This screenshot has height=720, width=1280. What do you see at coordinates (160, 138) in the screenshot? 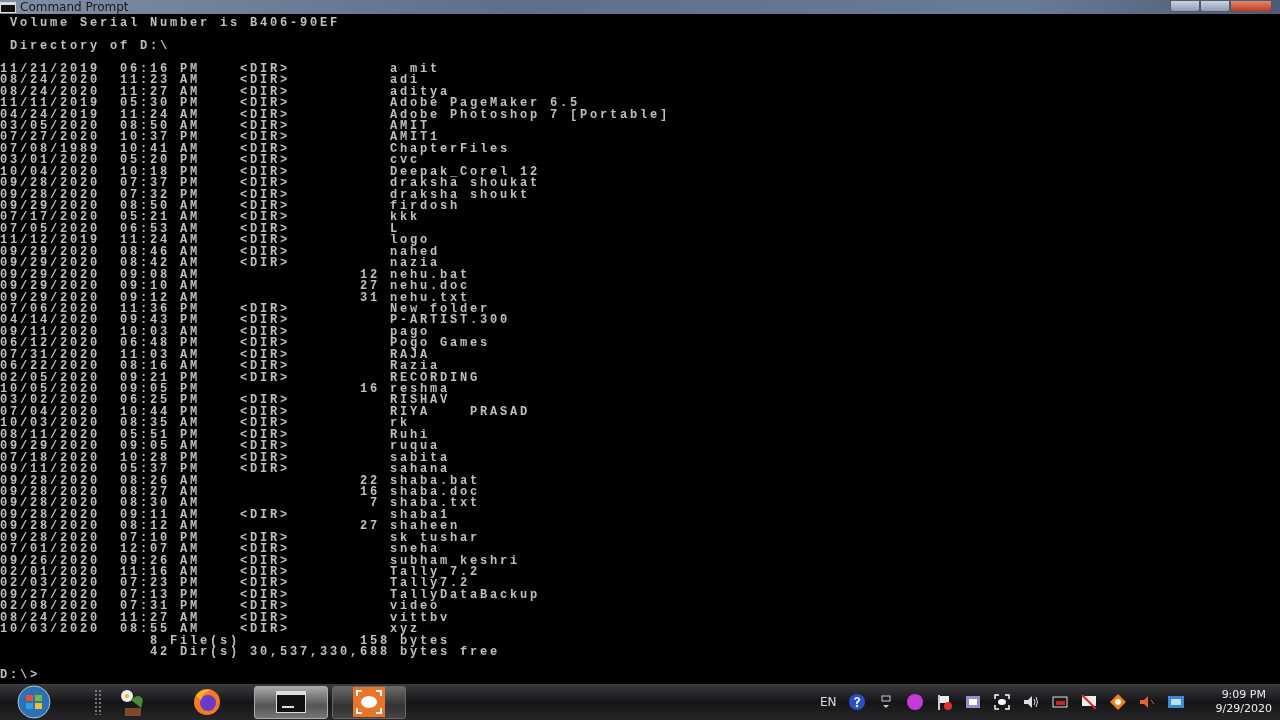
I see `entry-time: 10:37 PM` at bounding box center [160, 138].